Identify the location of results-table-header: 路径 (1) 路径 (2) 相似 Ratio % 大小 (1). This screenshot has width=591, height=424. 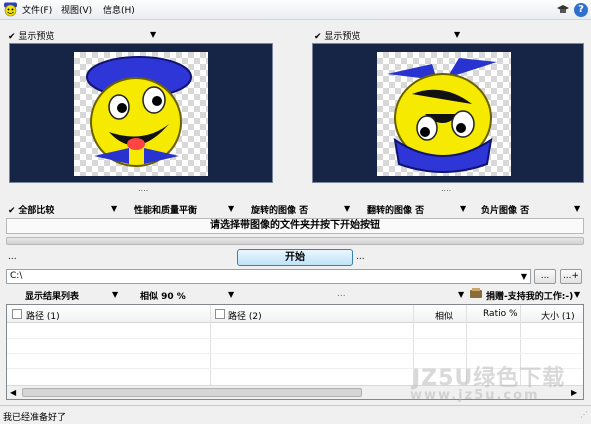
(295, 314).